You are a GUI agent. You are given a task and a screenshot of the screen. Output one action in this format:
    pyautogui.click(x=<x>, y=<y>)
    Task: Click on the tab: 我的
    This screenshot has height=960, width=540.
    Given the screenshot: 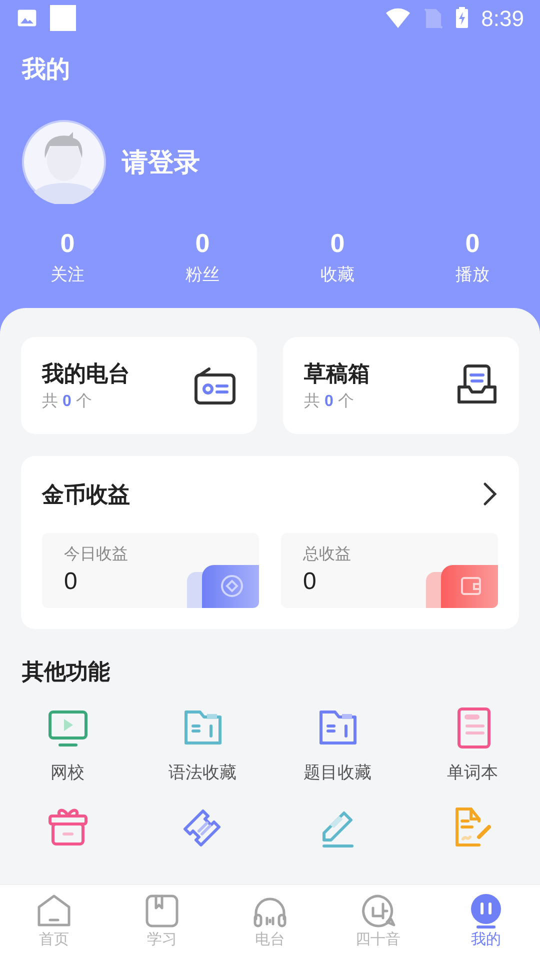 What is the action you would take?
    pyautogui.click(x=486, y=922)
    